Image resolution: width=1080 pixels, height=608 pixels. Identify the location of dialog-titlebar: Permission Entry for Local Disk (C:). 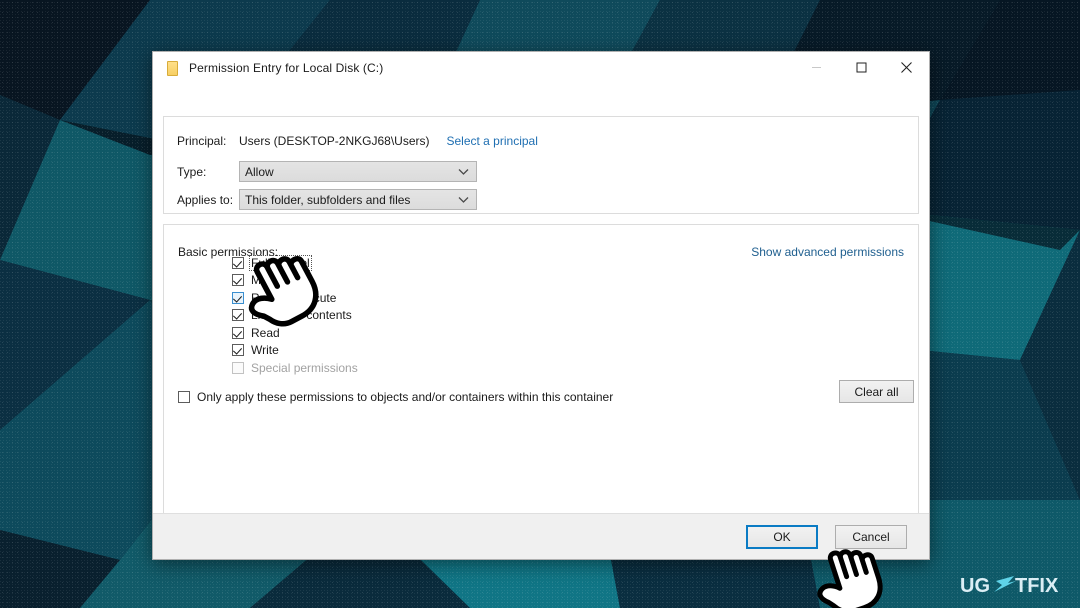
(541, 67).